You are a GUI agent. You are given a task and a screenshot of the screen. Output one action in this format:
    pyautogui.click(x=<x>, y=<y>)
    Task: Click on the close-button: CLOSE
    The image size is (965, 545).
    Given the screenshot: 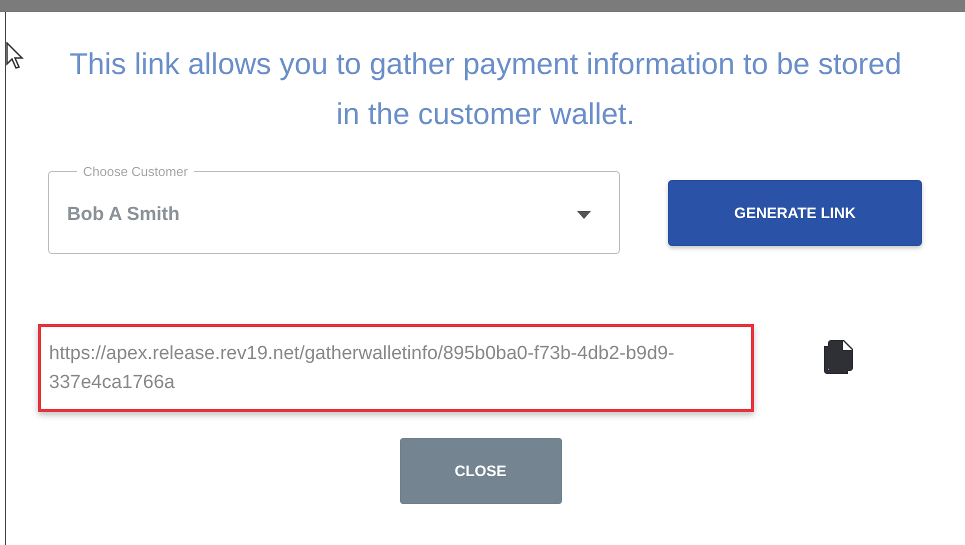 What is the action you would take?
    pyautogui.click(x=481, y=471)
    